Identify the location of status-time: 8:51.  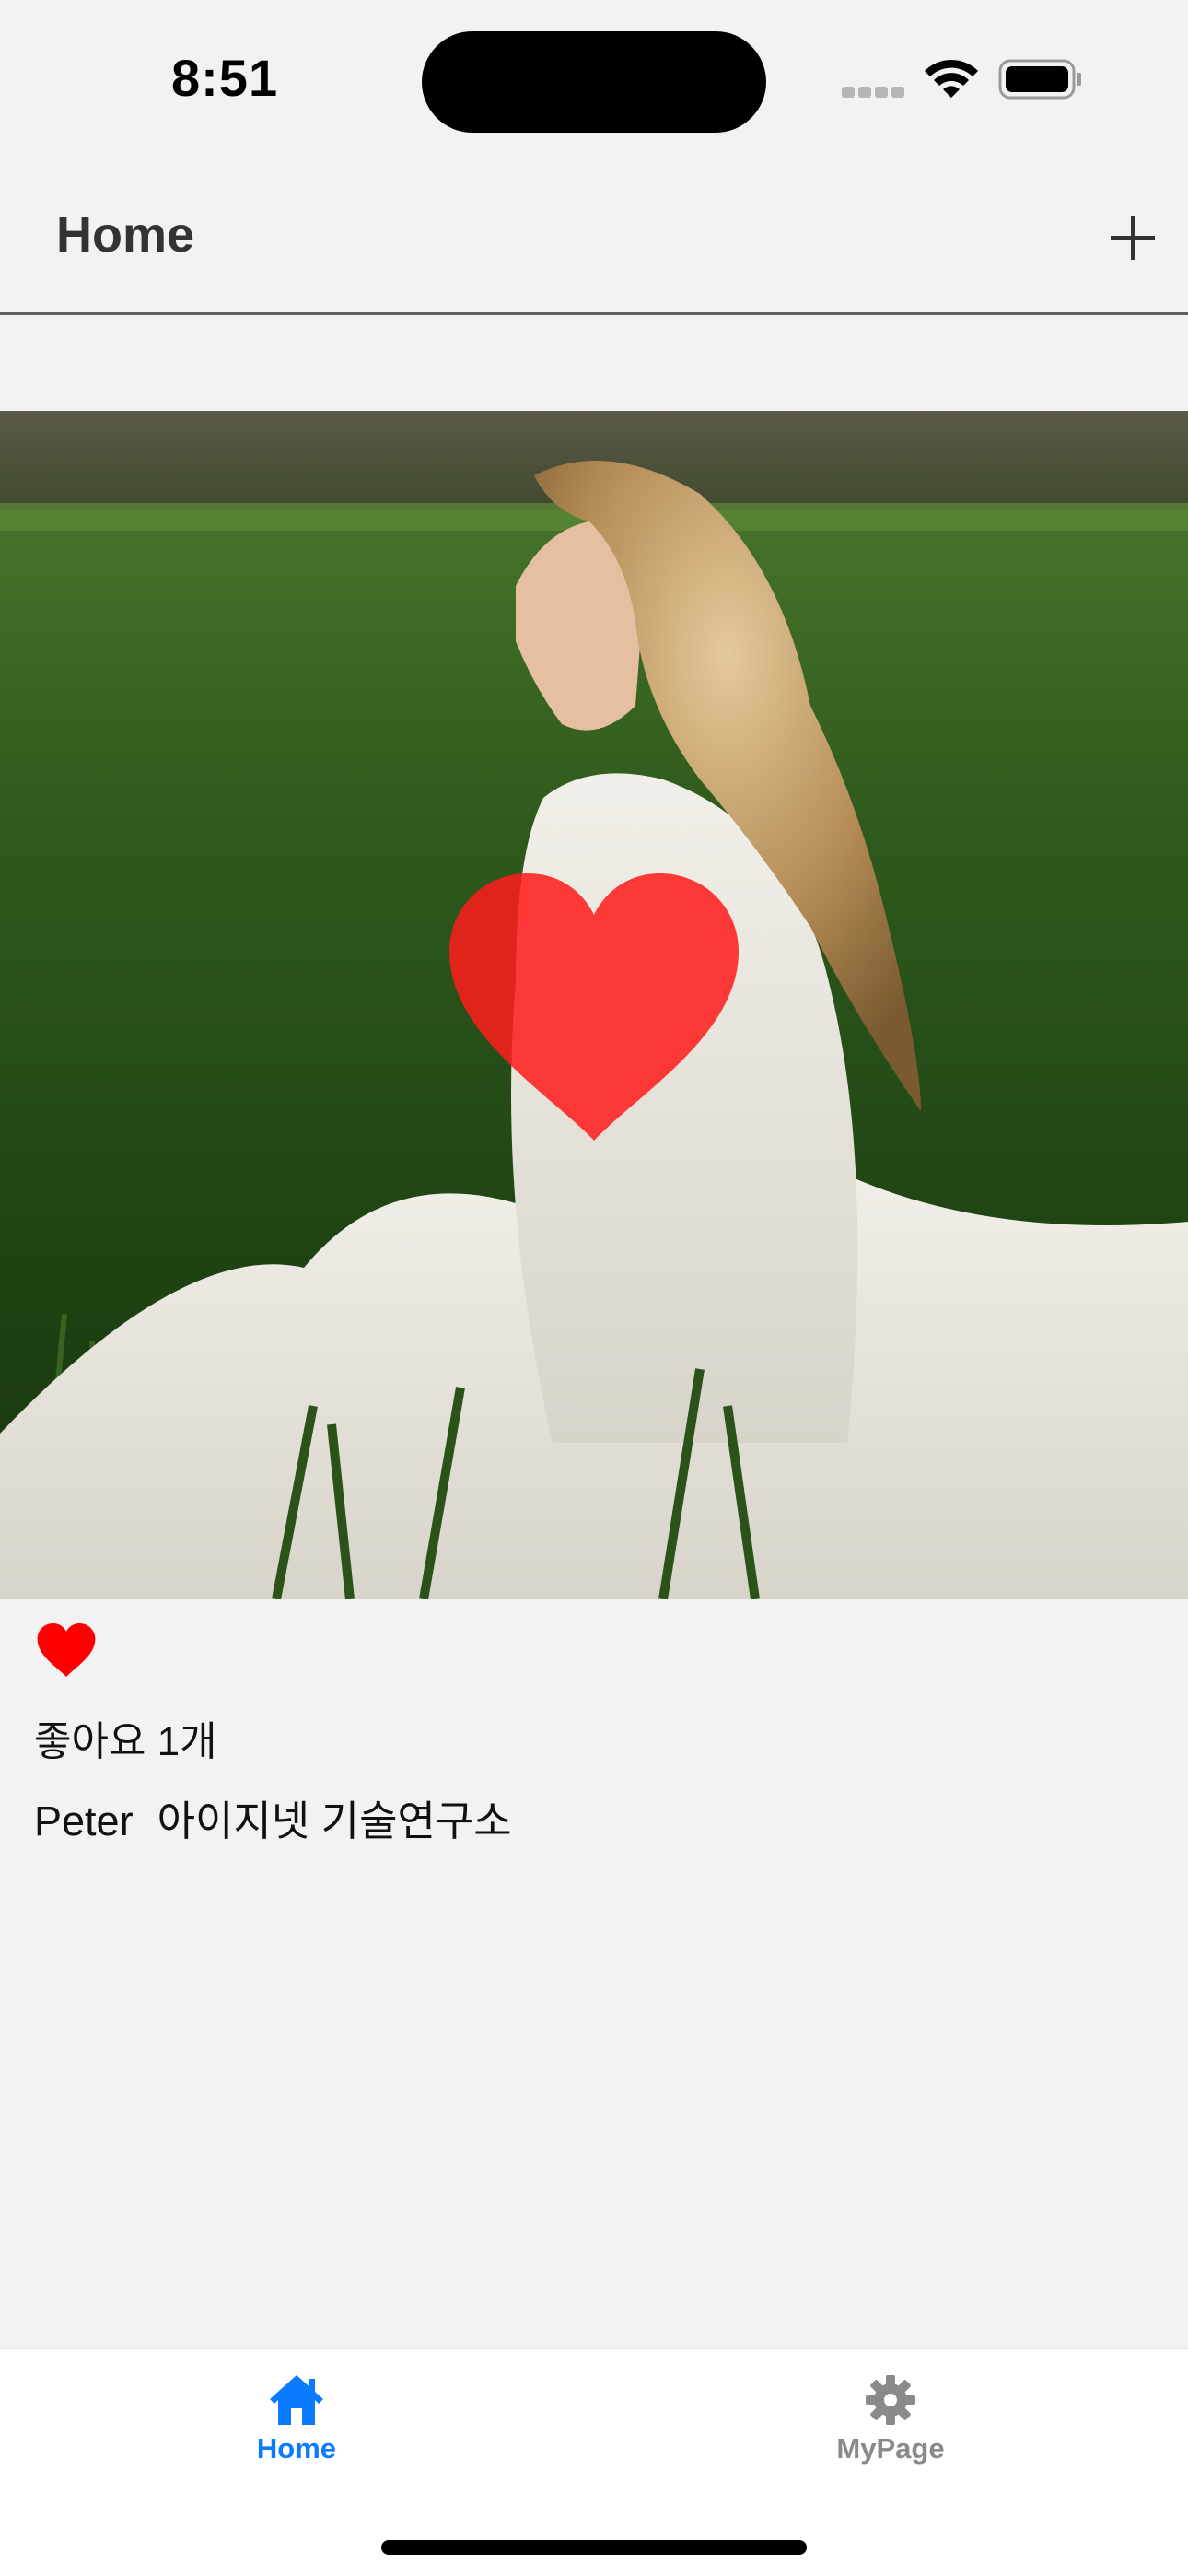
(225, 78).